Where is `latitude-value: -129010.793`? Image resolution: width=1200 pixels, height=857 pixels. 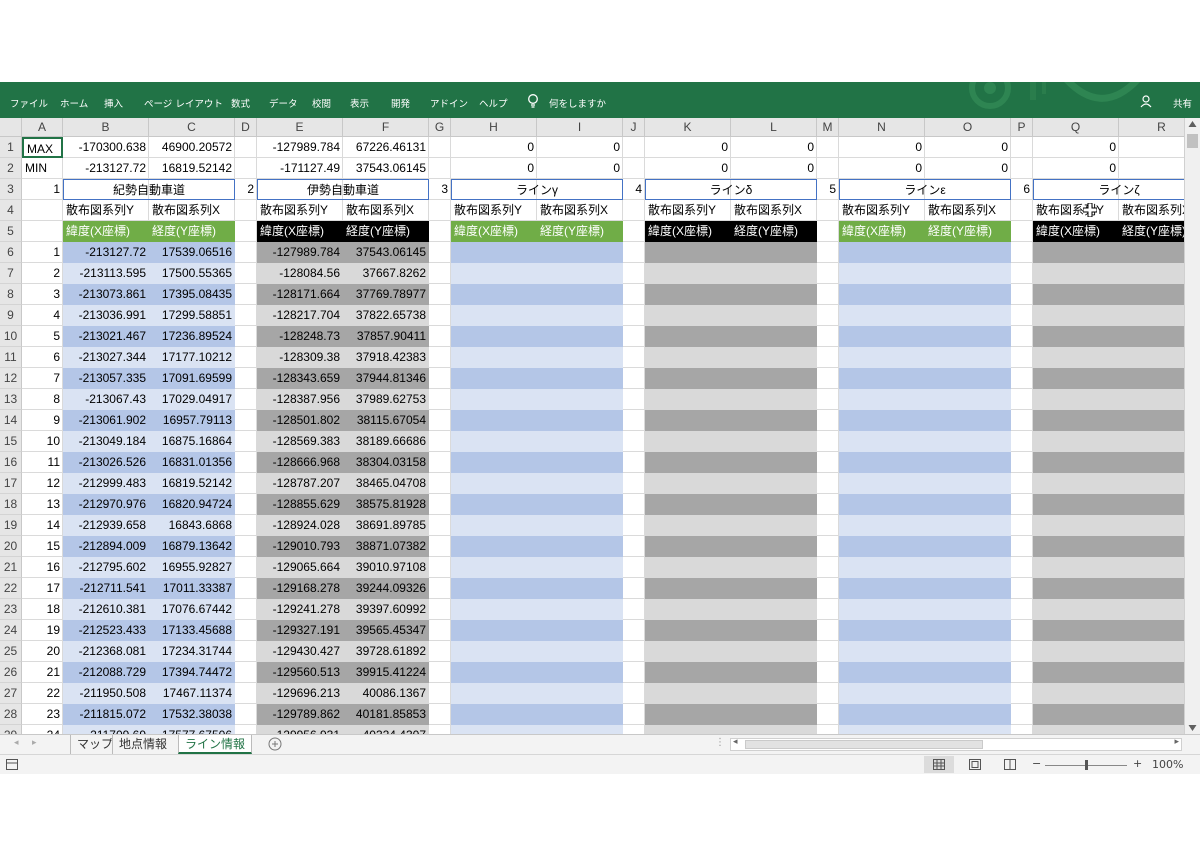
latitude-value: -129010.793 is located at coordinates (300, 546).